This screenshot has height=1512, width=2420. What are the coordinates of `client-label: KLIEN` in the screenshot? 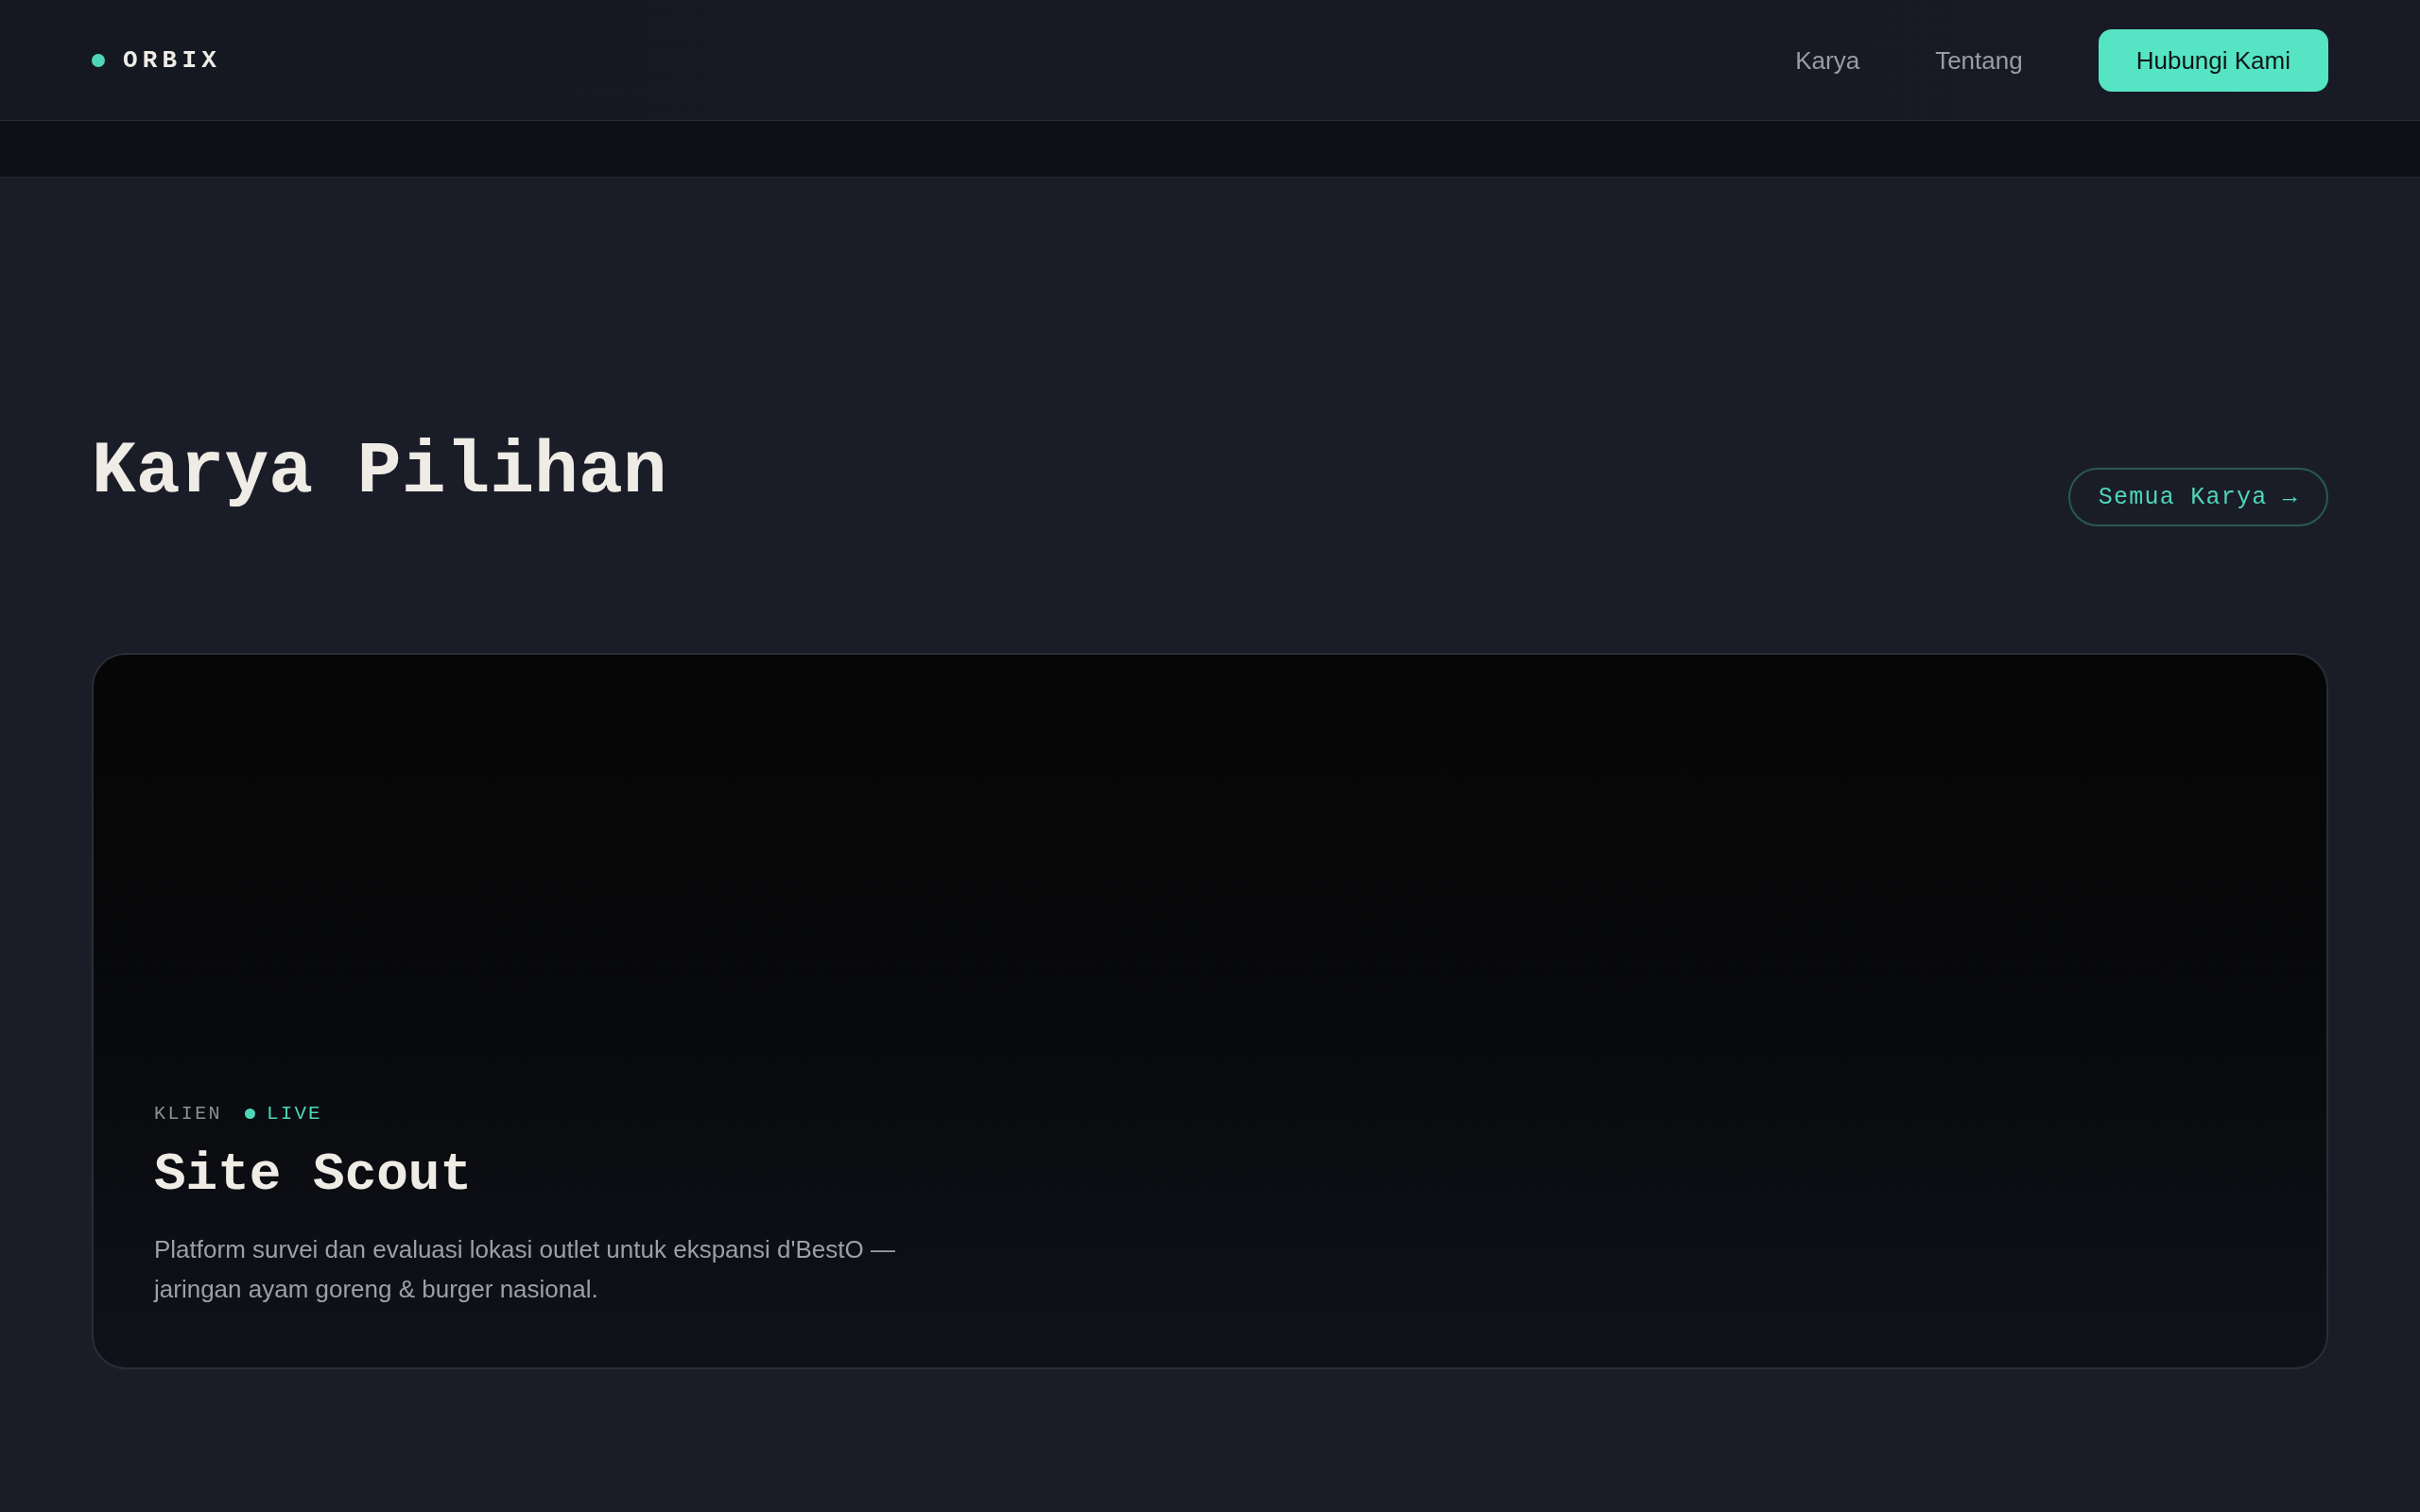 It's located at (188, 1114).